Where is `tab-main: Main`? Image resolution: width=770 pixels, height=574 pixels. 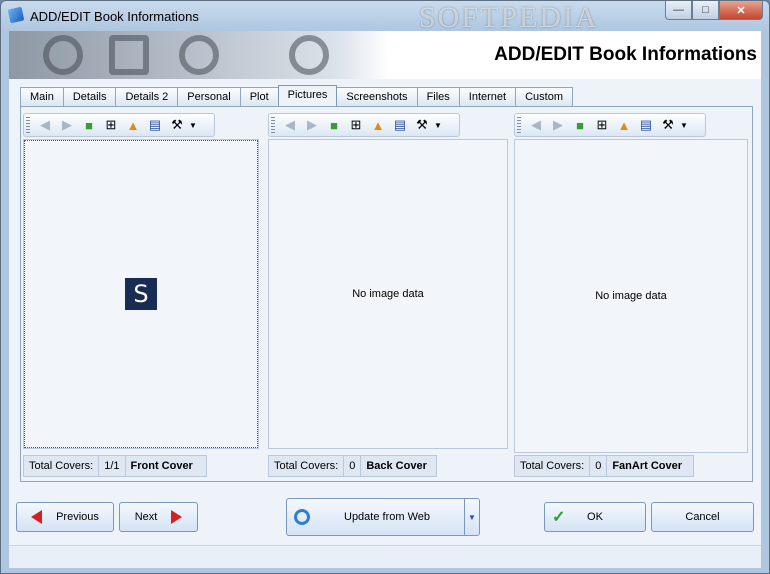
tab-main: Main is located at coordinates (42, 96).